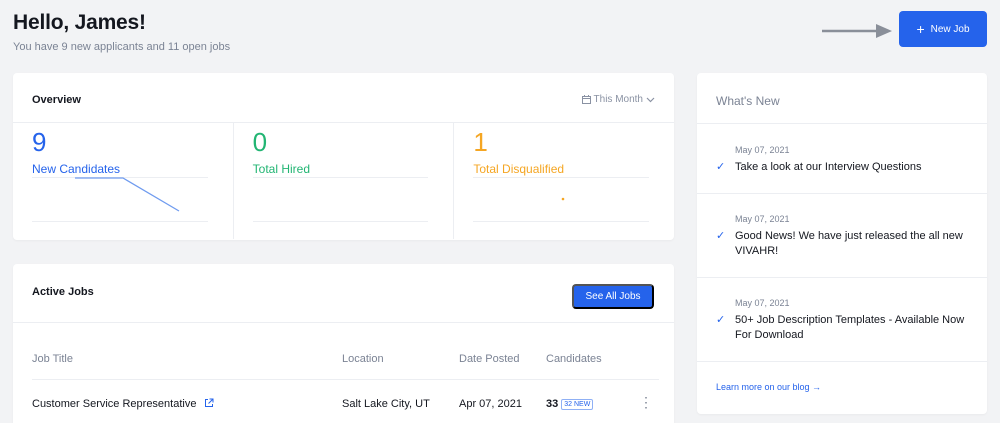  Describe the element at coordinates (127, 194) in the screenshot. I see `sparkline-new-candidates` at that location.